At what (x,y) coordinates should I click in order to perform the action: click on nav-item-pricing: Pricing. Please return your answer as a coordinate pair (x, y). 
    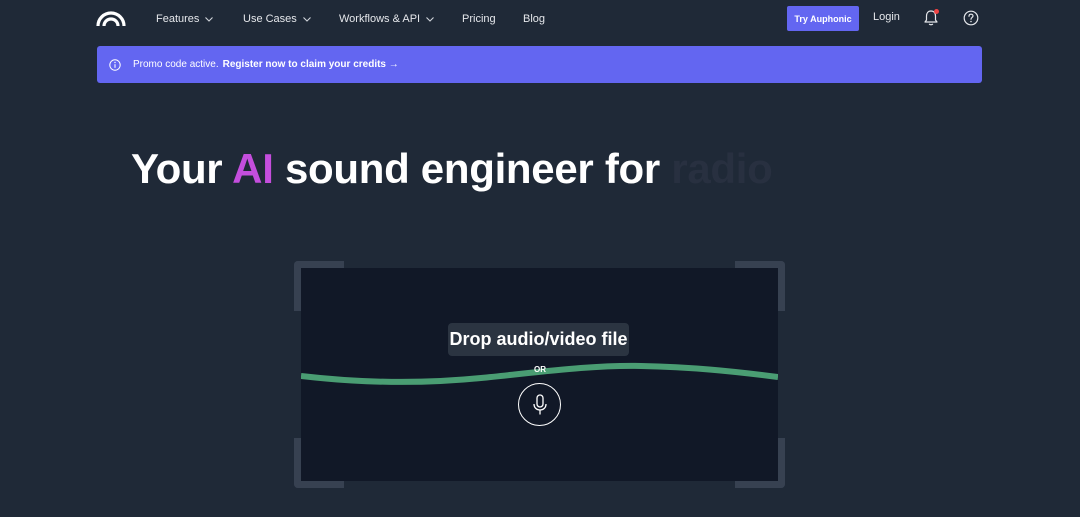
    Looking at the image, I should click on (479, 19).